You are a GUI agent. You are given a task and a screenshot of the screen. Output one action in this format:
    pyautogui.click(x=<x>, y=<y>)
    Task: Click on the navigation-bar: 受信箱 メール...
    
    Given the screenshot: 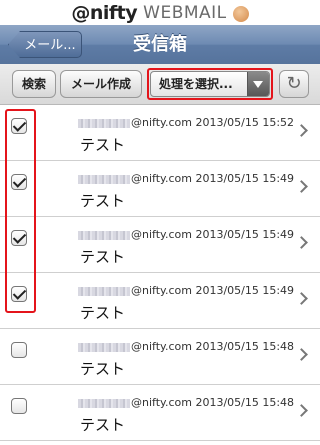 What is the action you would take?
    pyautogui.click(x=160, y=45)
    